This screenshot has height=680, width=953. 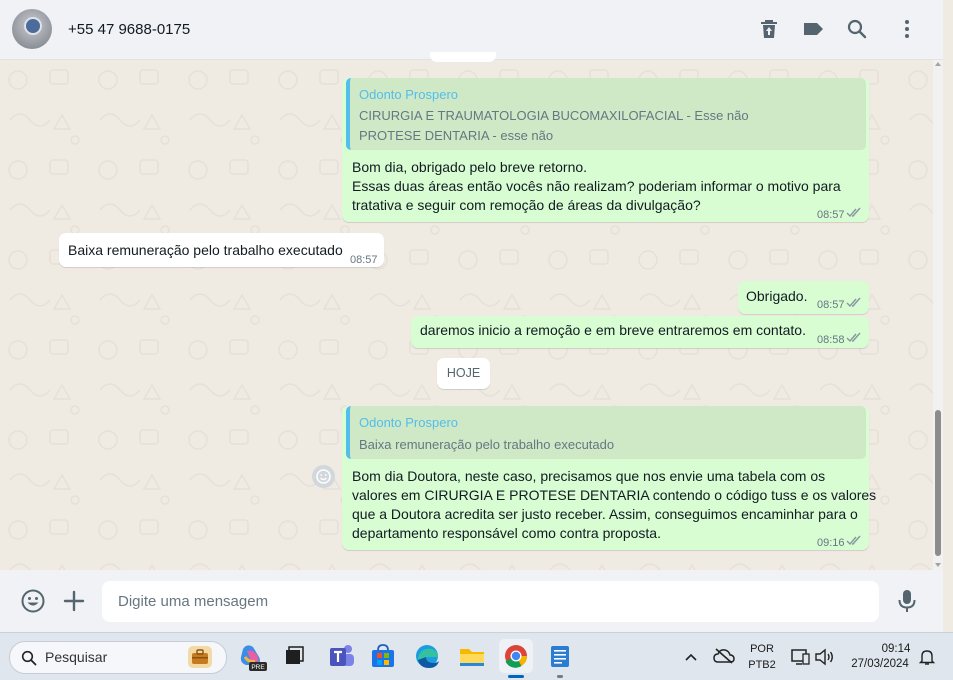 I want to click on smiley-icon, so click(x=323, y=476).